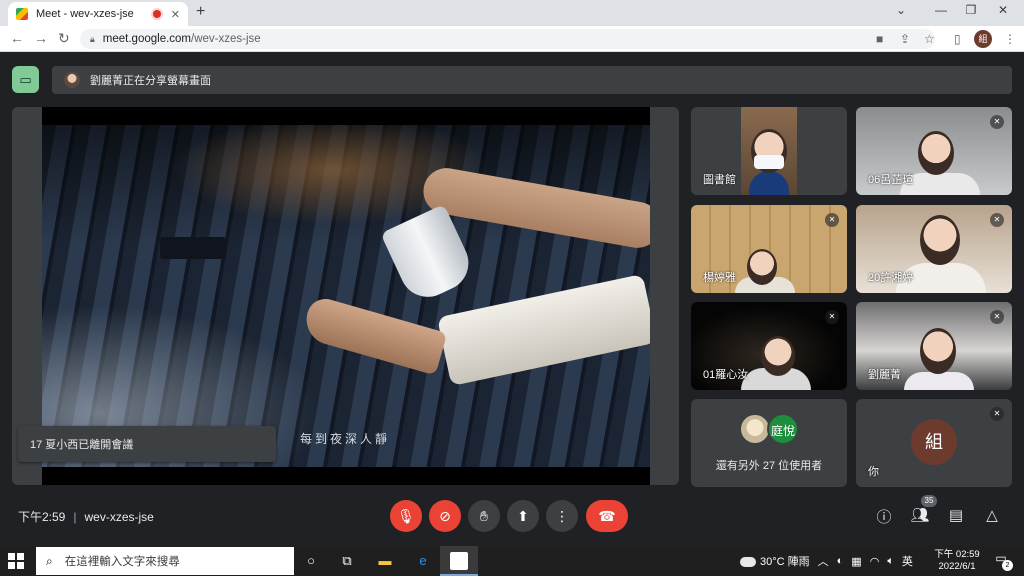  What do you see at coordinates (891, 180) in the screenshot?
I see `participant-name: 06呂芷瑄` at bounding box center [891, 180].